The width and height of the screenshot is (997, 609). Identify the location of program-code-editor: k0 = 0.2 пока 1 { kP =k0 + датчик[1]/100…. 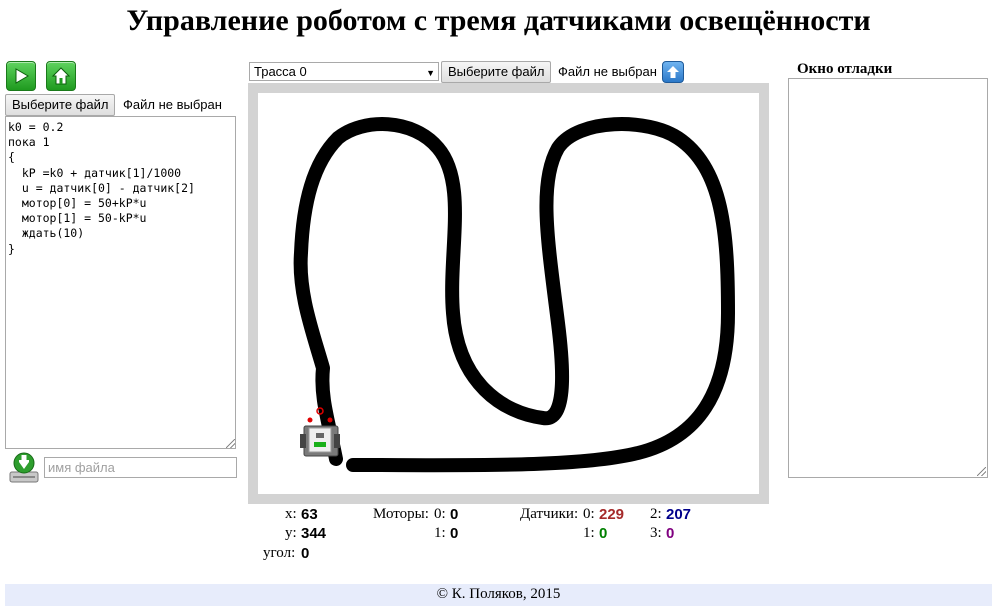
(120, 282).